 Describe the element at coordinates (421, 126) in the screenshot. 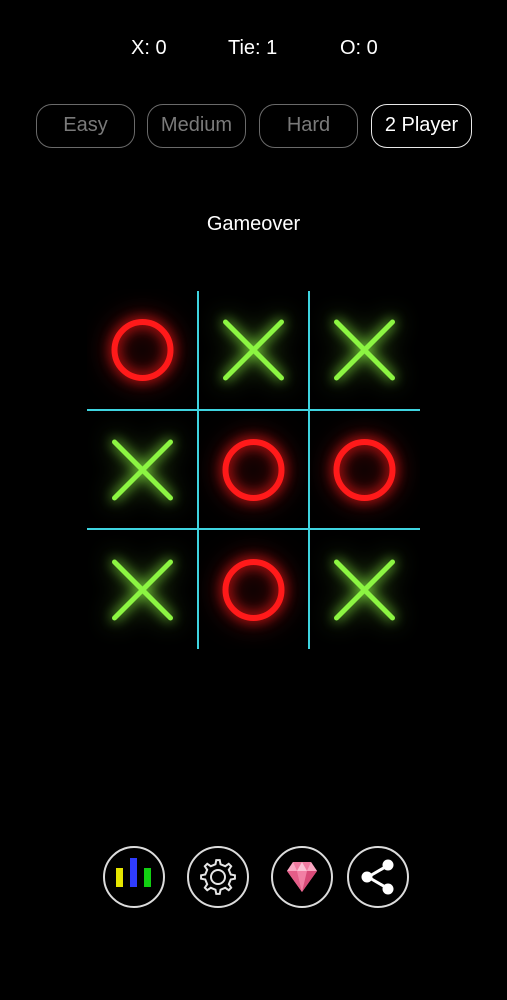

I see `mode-2-player-button: 2 Player` at that location.